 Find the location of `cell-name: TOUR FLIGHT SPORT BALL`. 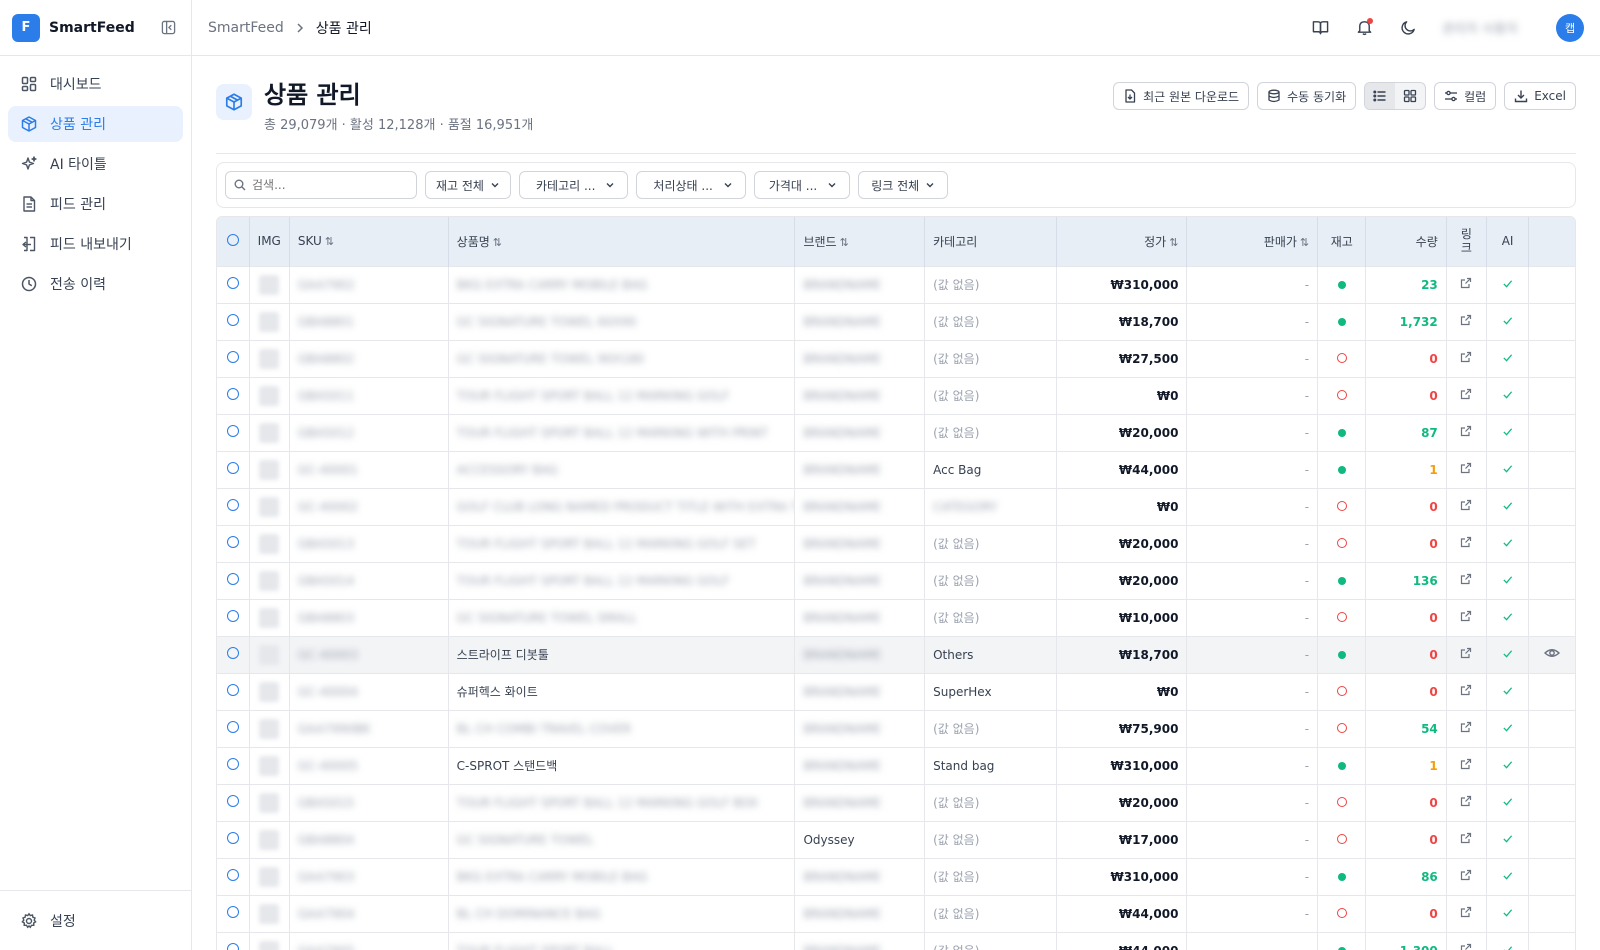

cell-name: TOUR FLIGHT SPORT BALL is located at coordinates (622, 940).